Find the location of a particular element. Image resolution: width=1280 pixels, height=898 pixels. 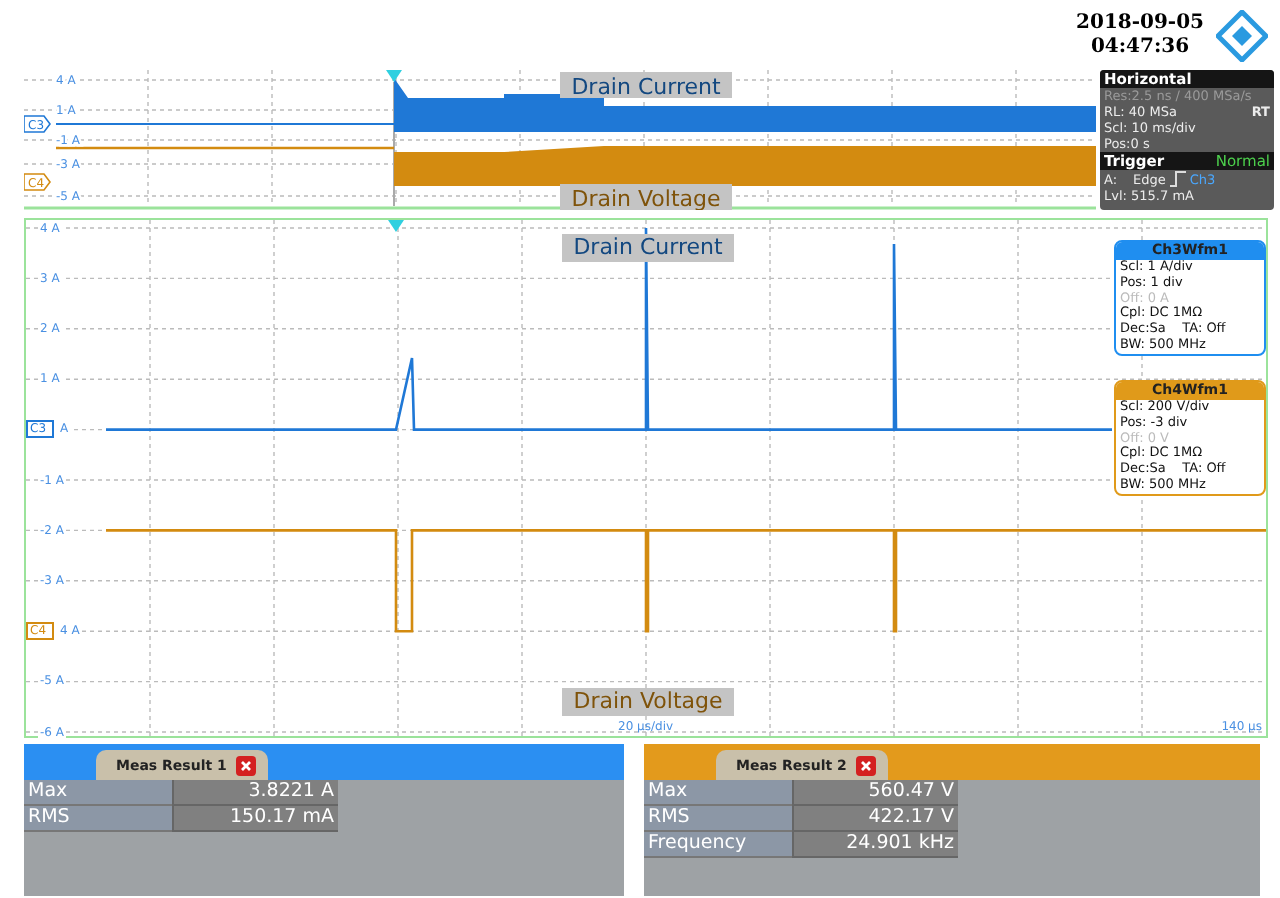

measurement-value: 150.17 mA is located at coordinates (255, 819).